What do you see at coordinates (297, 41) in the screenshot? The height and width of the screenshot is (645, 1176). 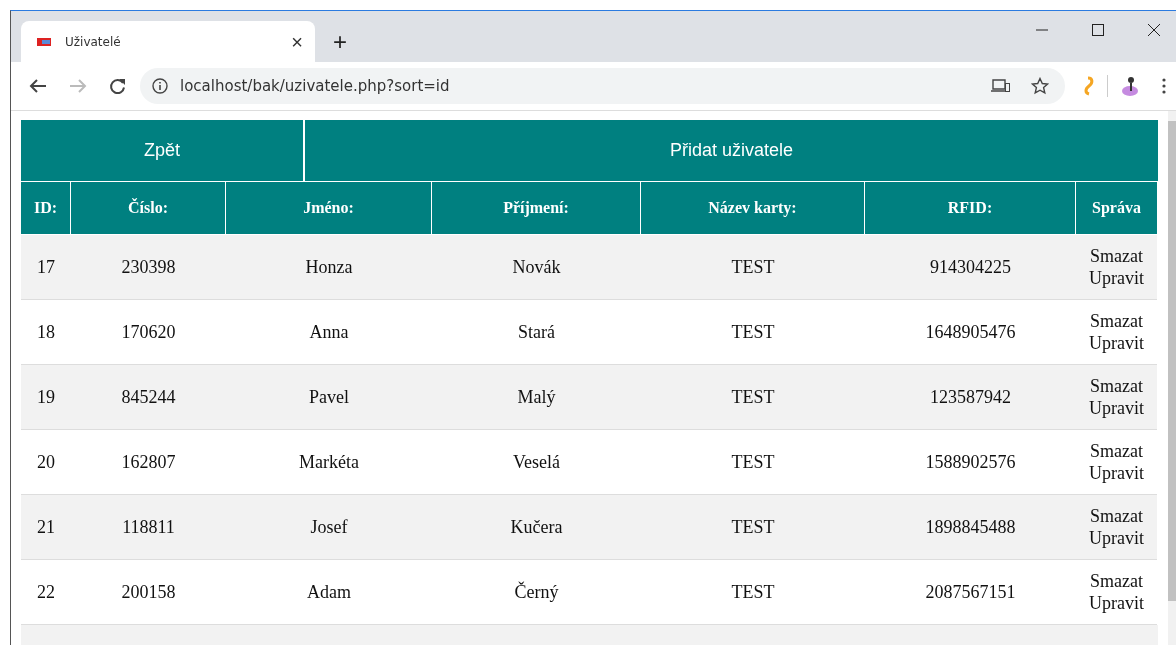 I see `tab-close-button: ×` at bounding box center [297, 41].